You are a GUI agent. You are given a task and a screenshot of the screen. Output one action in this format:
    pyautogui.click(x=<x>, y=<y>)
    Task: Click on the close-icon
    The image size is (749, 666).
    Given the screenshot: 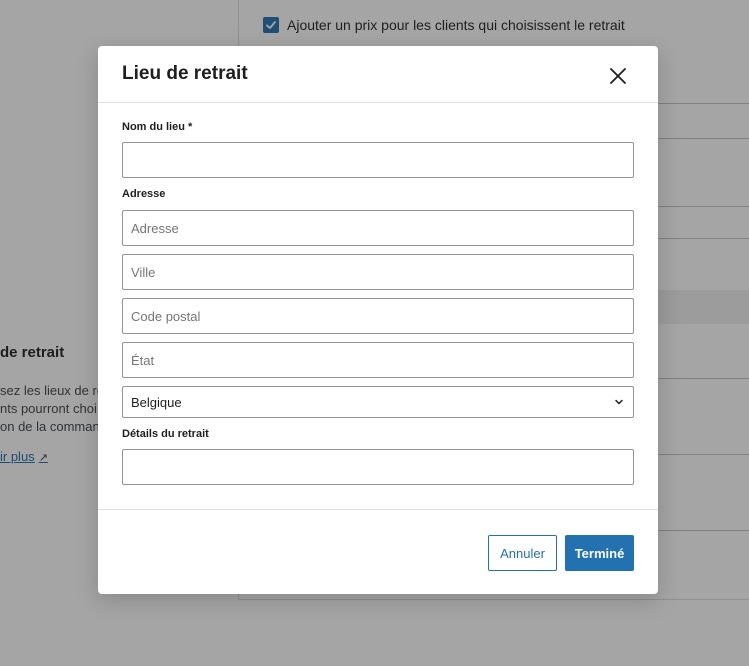 What is the action you would take?
    pyautogui.click(x=618, y=76)
    